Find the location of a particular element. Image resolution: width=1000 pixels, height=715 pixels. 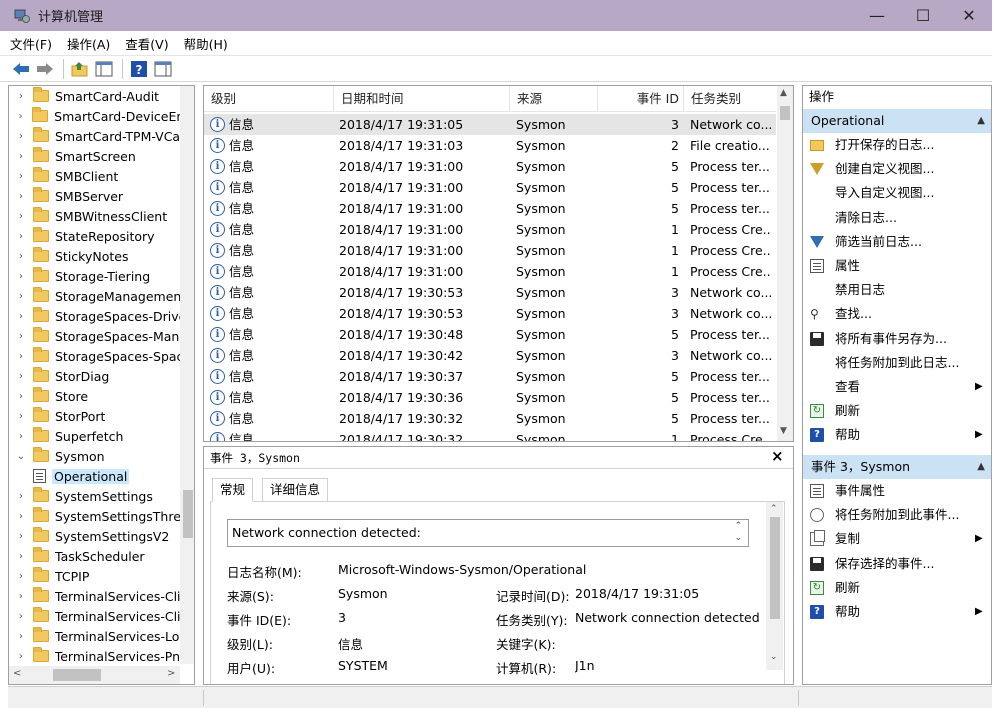

tree-item: › SystemSettingsV2 is located at coordinates (101, 536).